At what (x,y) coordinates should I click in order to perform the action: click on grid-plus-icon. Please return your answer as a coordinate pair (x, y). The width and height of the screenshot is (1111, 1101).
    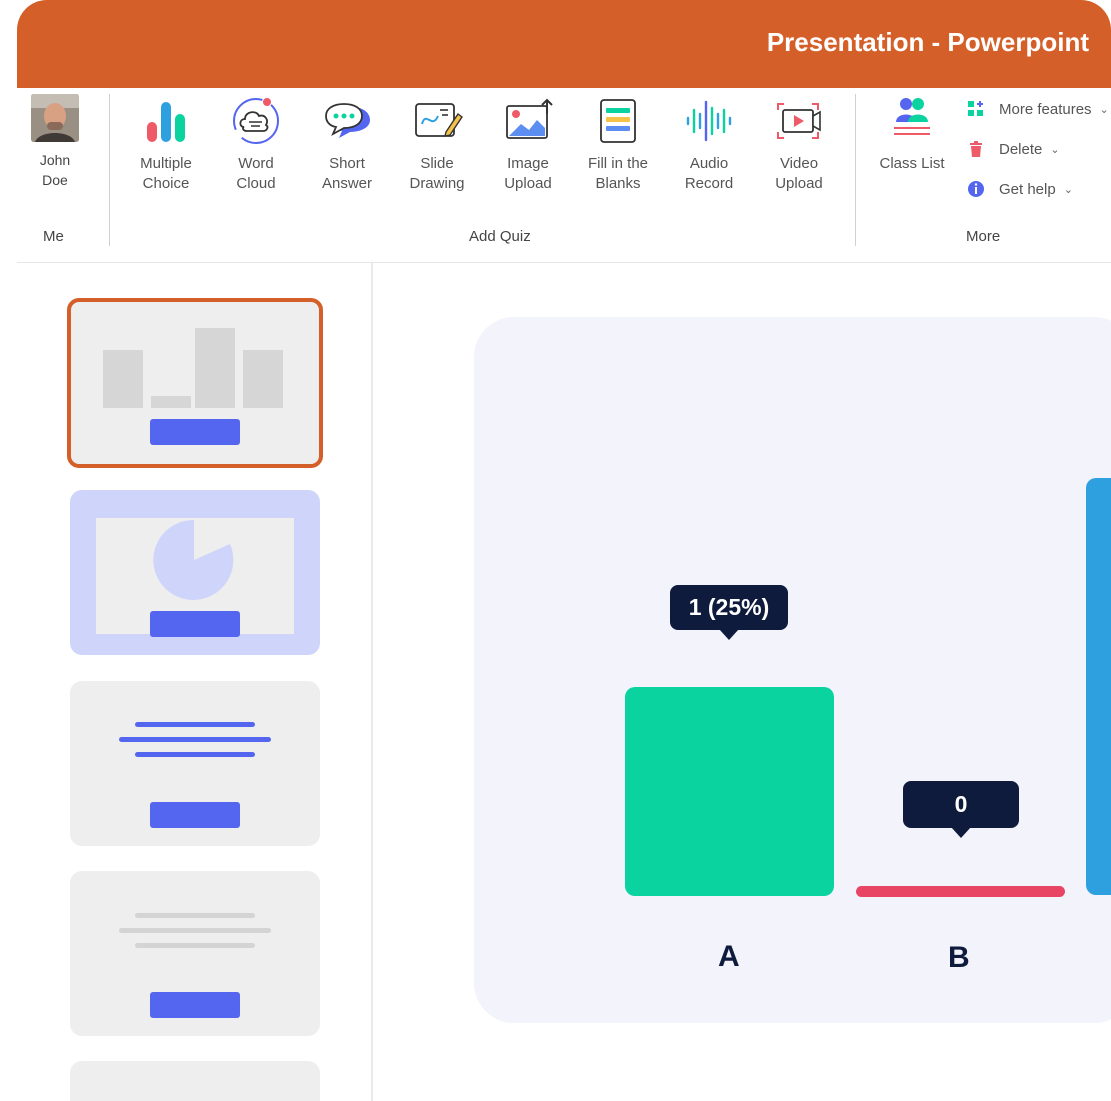
    Looking at the image, I should click on (976, 109).